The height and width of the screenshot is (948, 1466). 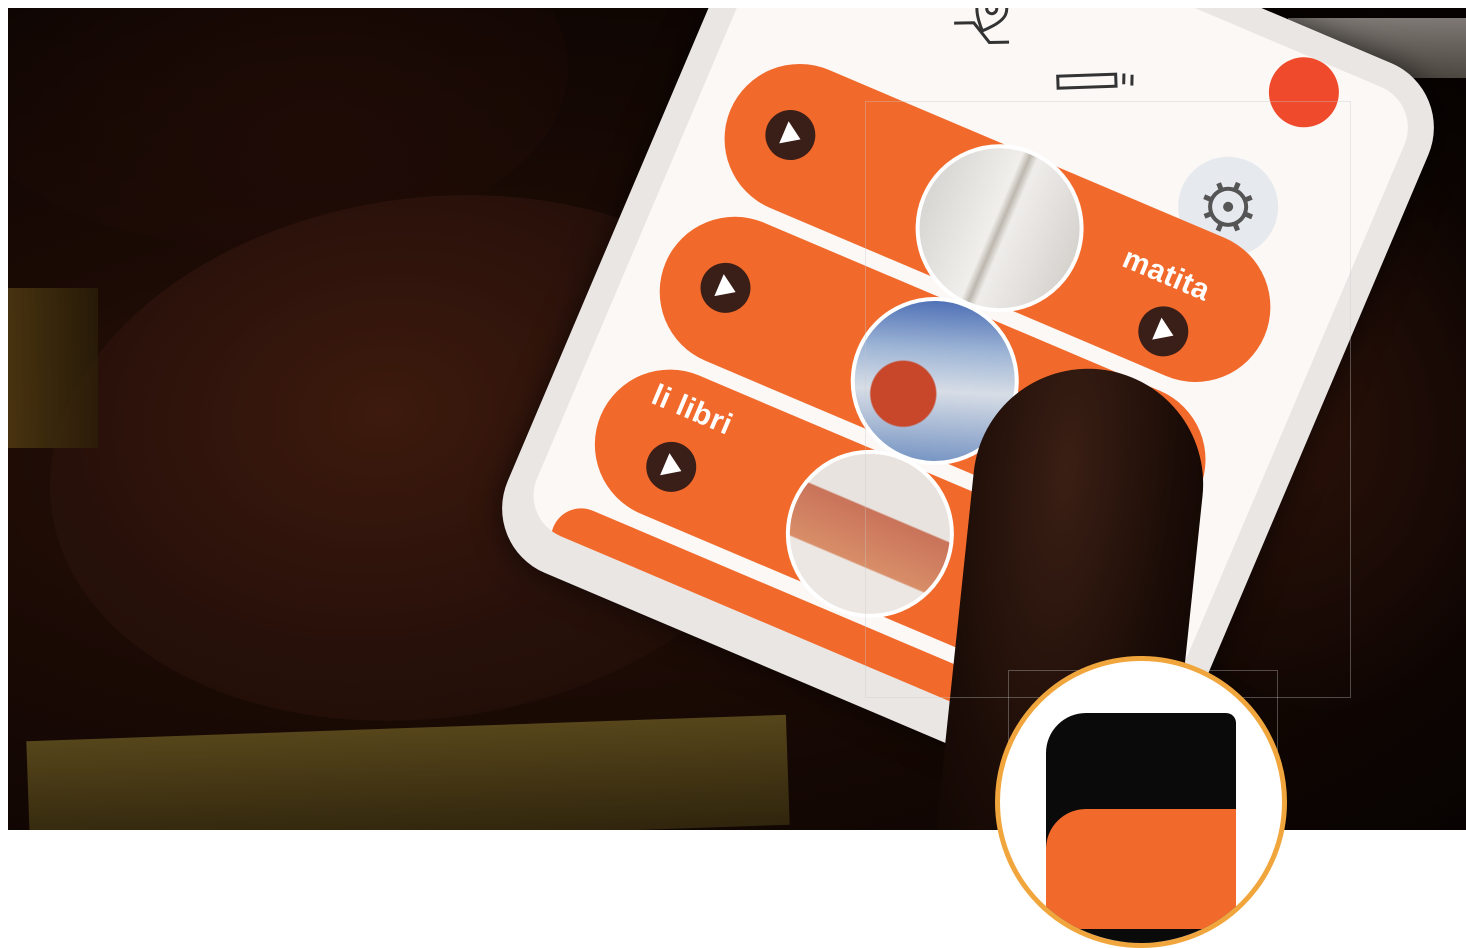 I want to click on map-pin-icon, so click(x=988, y=33).